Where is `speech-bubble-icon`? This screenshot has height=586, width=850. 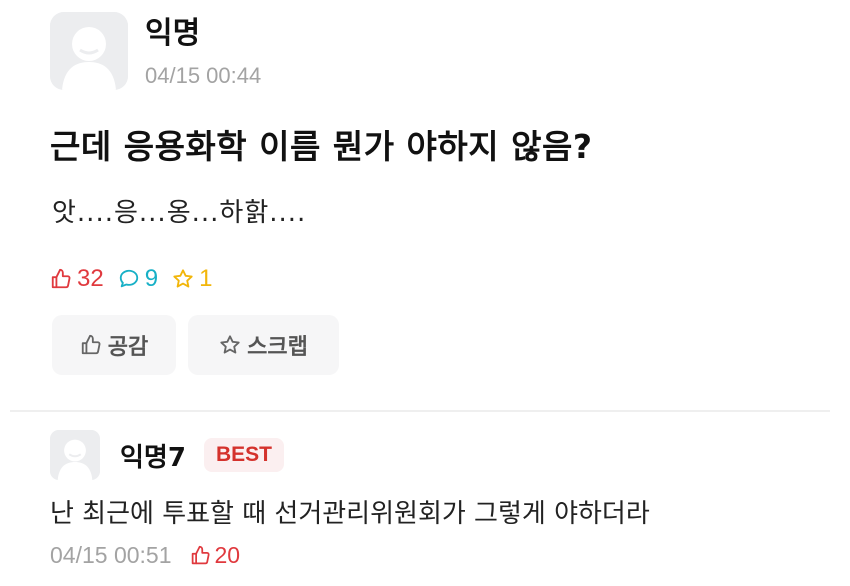
speech-bubble-icon is located at coordinates (128, 278).